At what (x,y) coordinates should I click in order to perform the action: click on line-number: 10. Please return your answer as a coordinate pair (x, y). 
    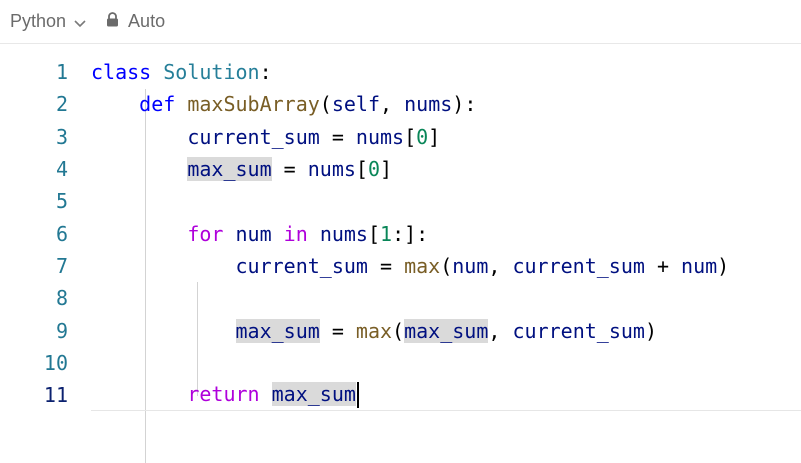
    Looking at the image, I should click on (55, 362).